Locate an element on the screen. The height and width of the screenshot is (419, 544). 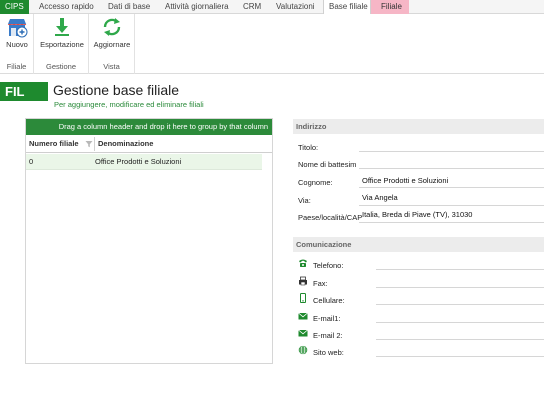
nuovo-button: Nuovo is located at coordinates (17, 32).